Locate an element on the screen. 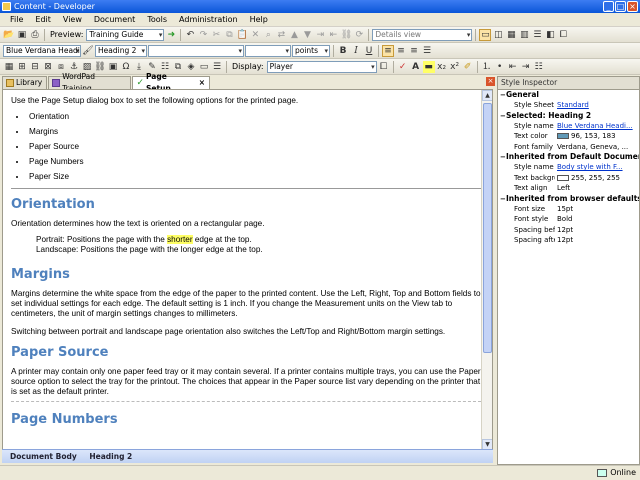 This screenshot has height=480, width=640. prop-row: Text align Left is located at coordinates (542, 188).